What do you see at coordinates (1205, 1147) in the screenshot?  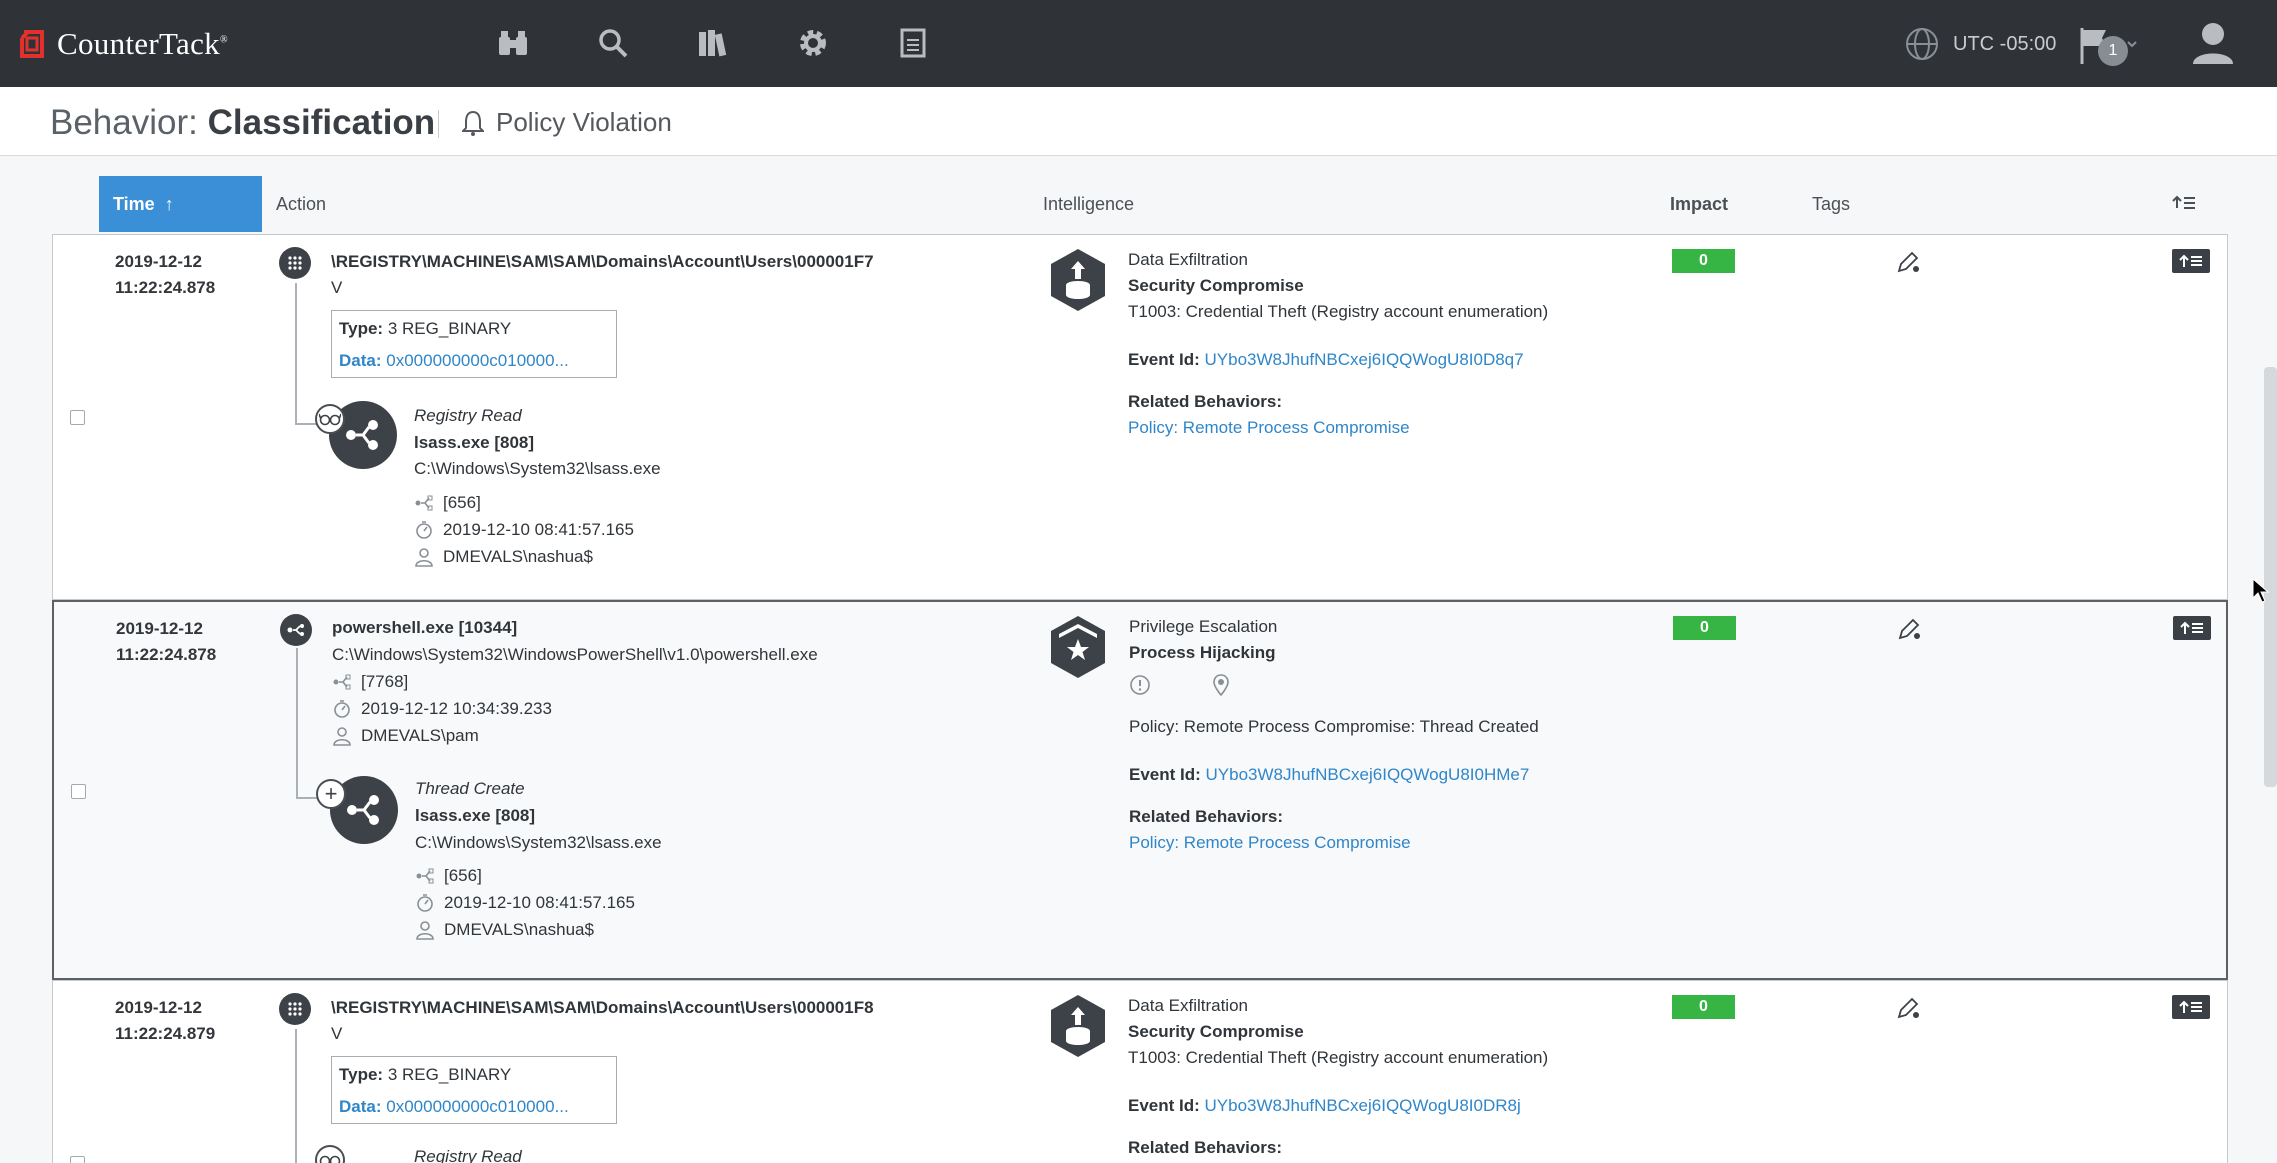 I see `related-behaviors-label: Related Behaviors:` at bounding box center [1205, 1147].